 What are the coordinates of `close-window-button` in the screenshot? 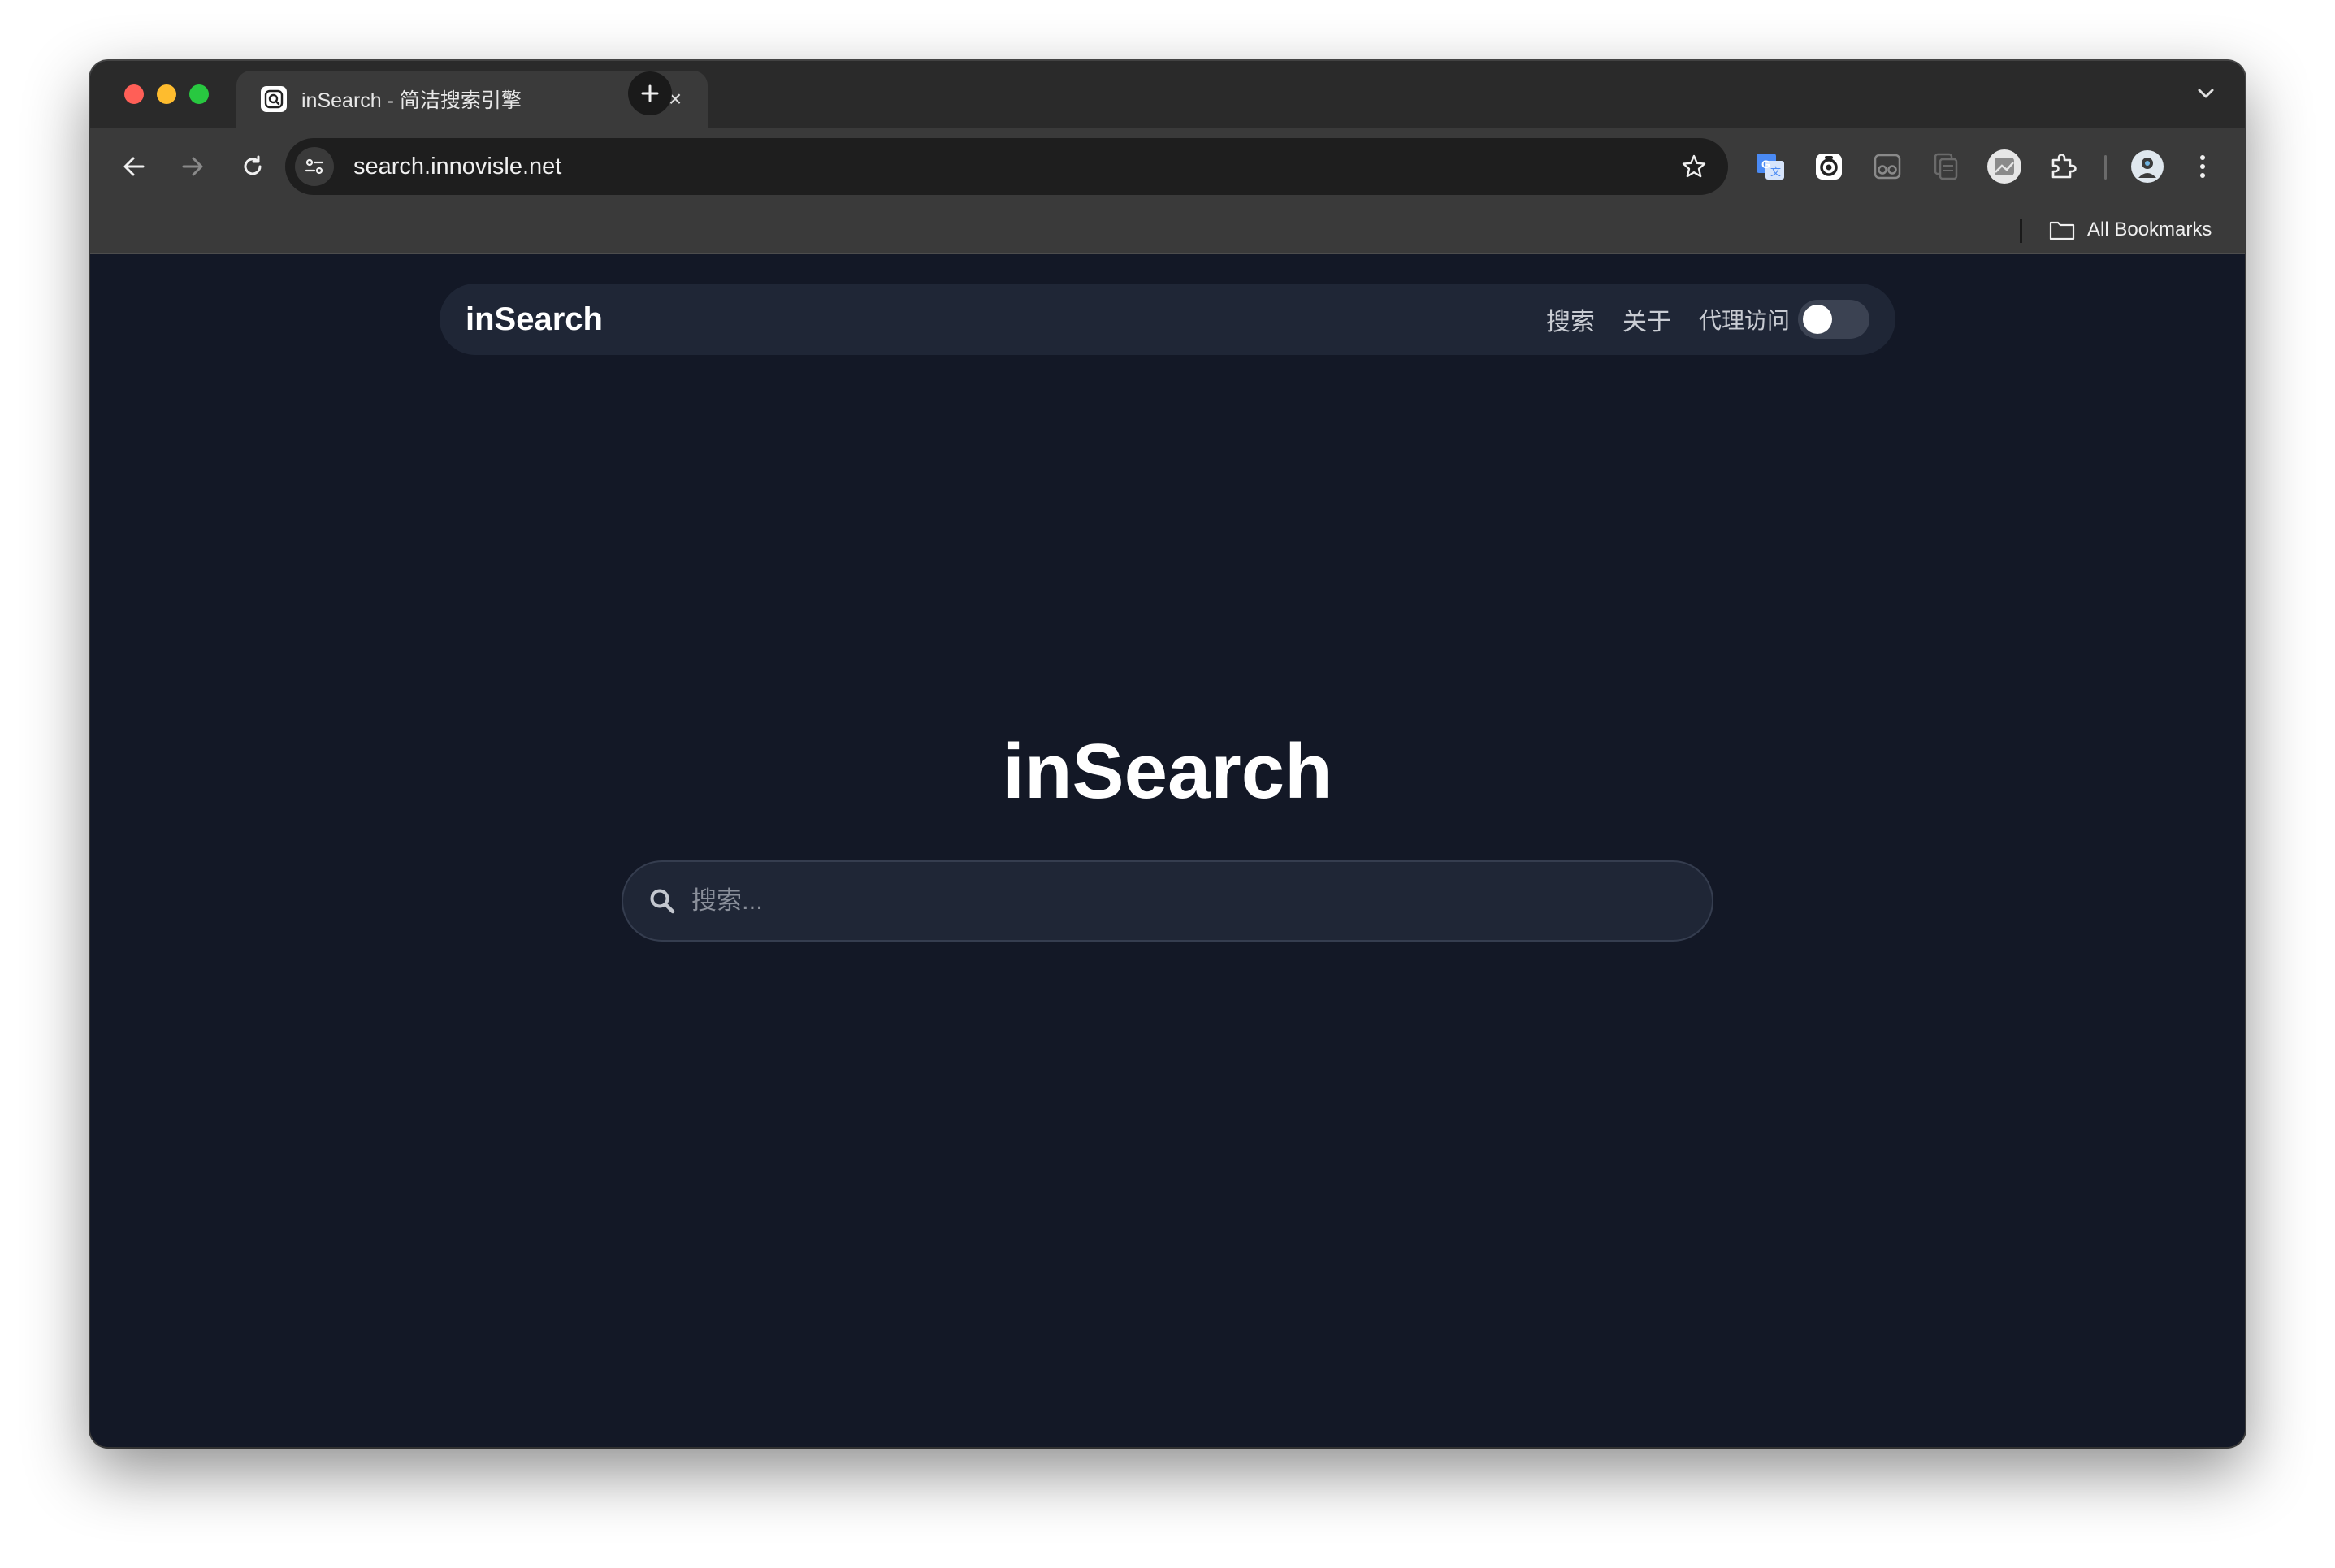 It's located at (134, 94).